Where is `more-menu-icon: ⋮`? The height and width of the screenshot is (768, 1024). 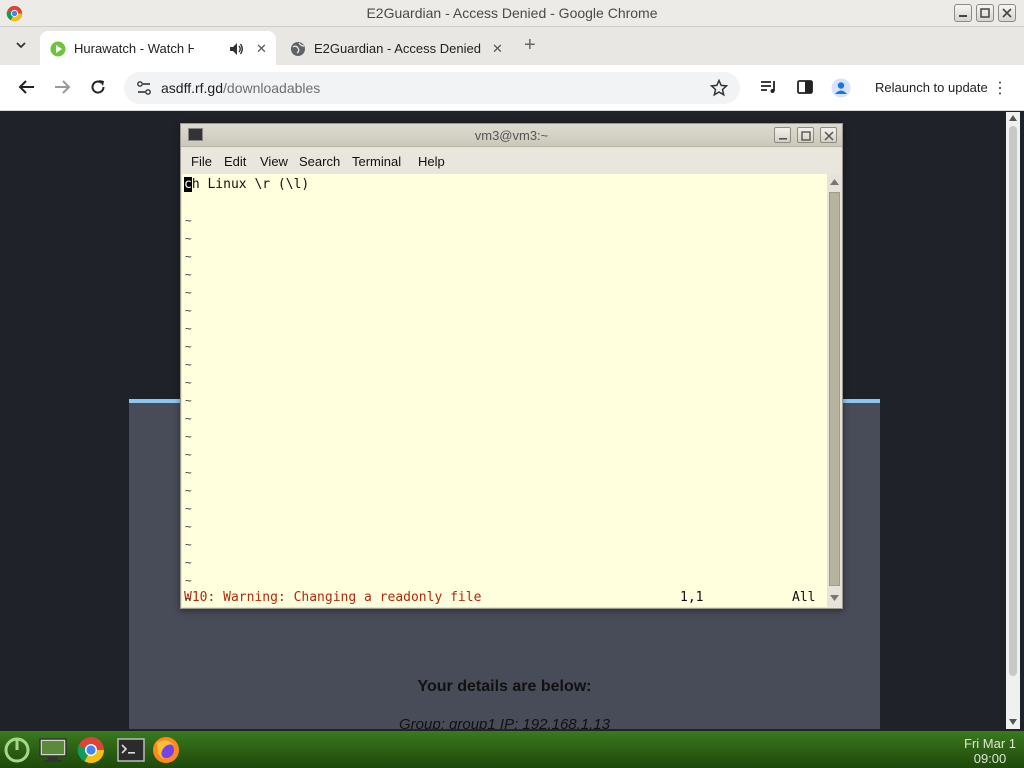 more-menu-icon: ⋮ is located at coordinates (1000, 88).